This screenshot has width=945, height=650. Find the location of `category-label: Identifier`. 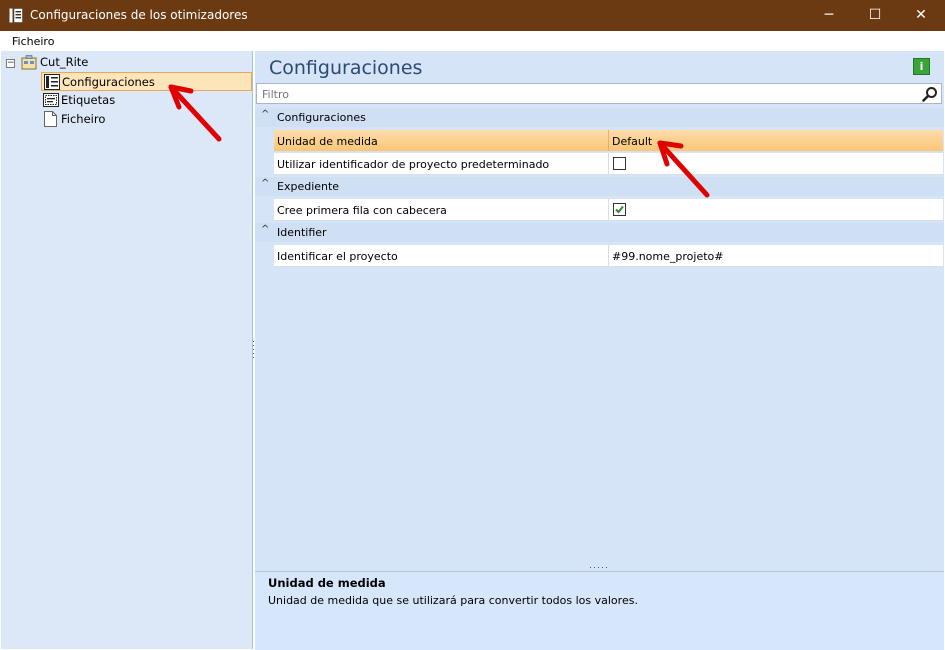

category-label: Identifier is located at coordinates (302, 232).